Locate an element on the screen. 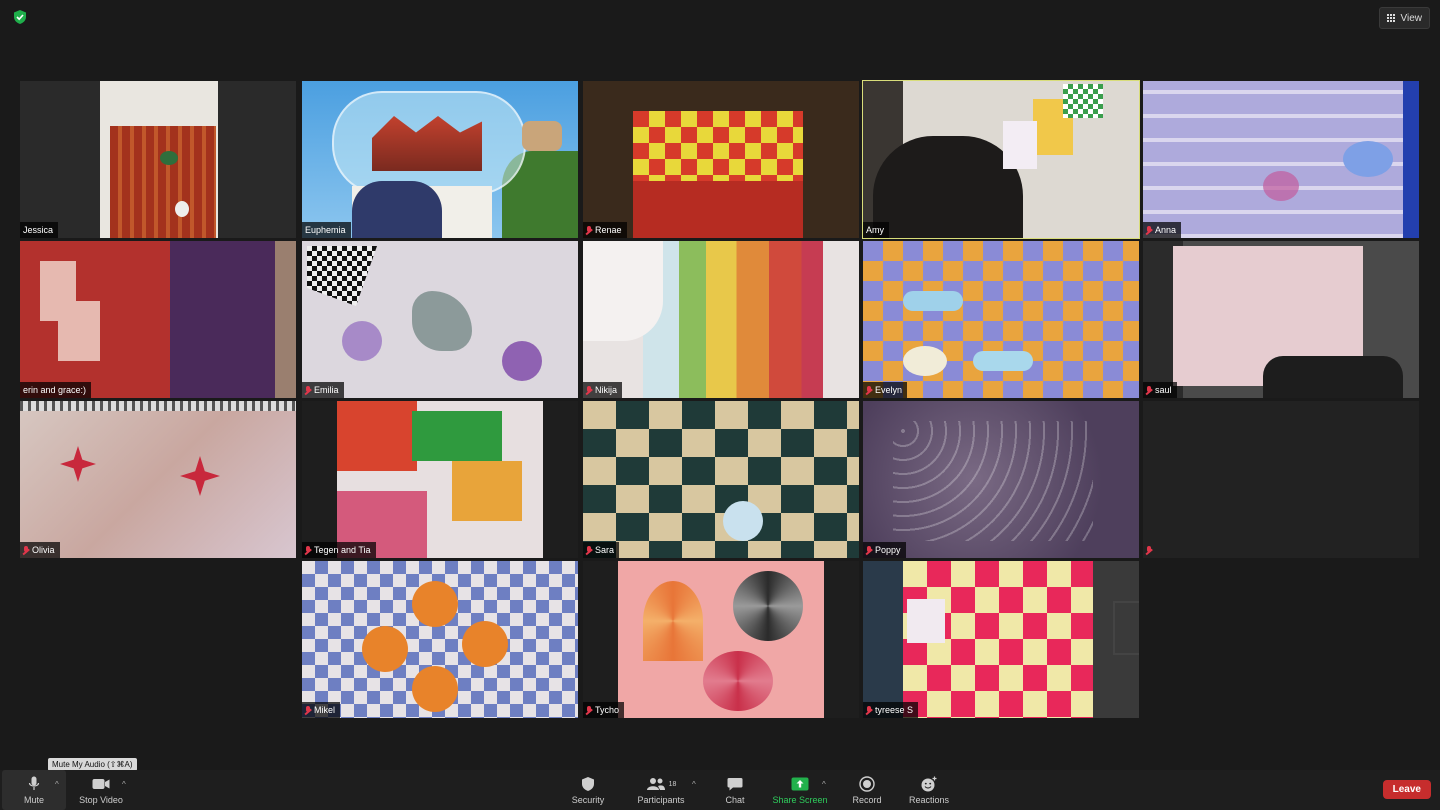 The height and width of the screenshot is (810, 1440). participant-name: Euphemia is located at coordinates (325, 230).